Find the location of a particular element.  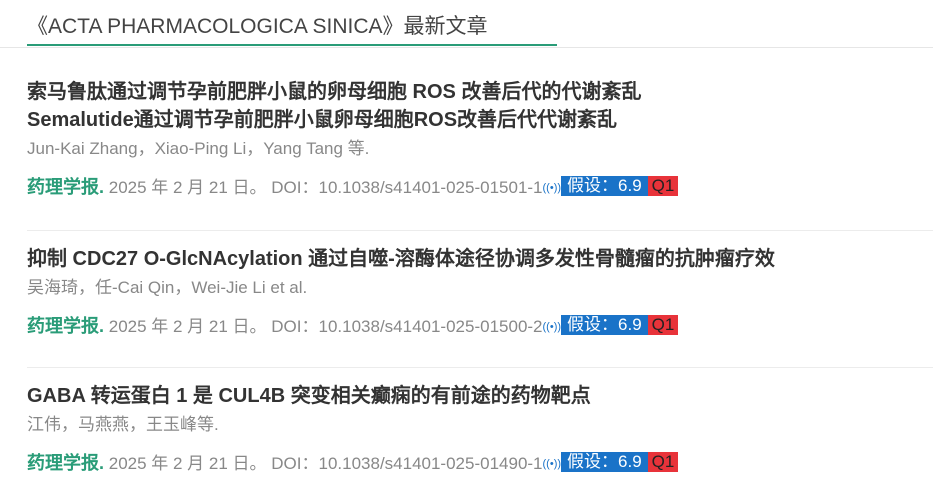

article-authors: Jun-Kai Zhang，Xiao-Ping Li，Yang Tang 等. is located at coordinates (198, 148).